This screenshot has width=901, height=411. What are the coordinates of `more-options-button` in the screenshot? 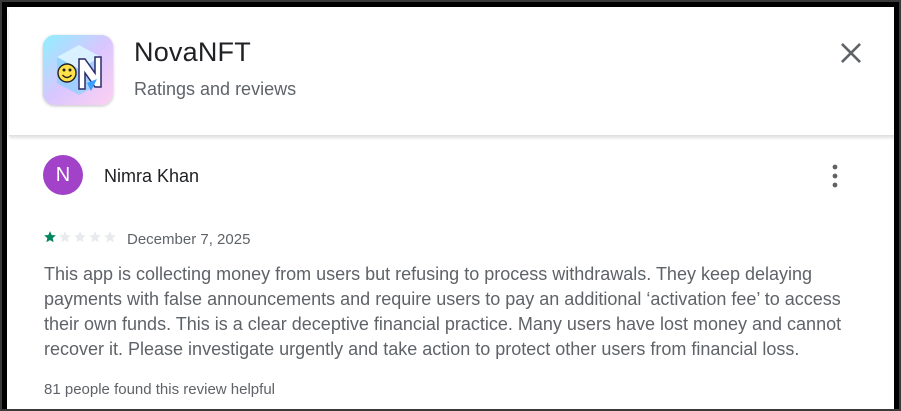 It's located at (835, 176).